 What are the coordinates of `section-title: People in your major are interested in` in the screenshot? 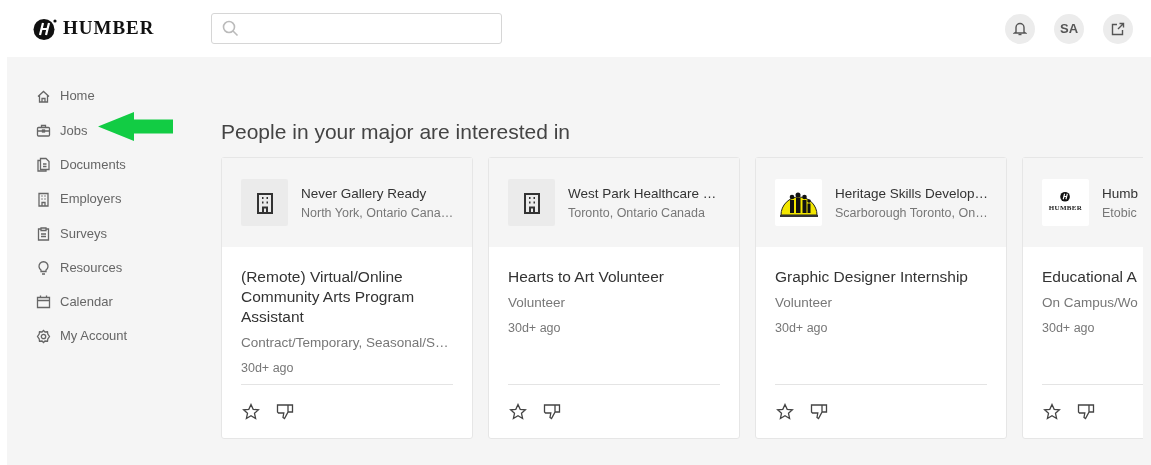 It's located at (396, 132).